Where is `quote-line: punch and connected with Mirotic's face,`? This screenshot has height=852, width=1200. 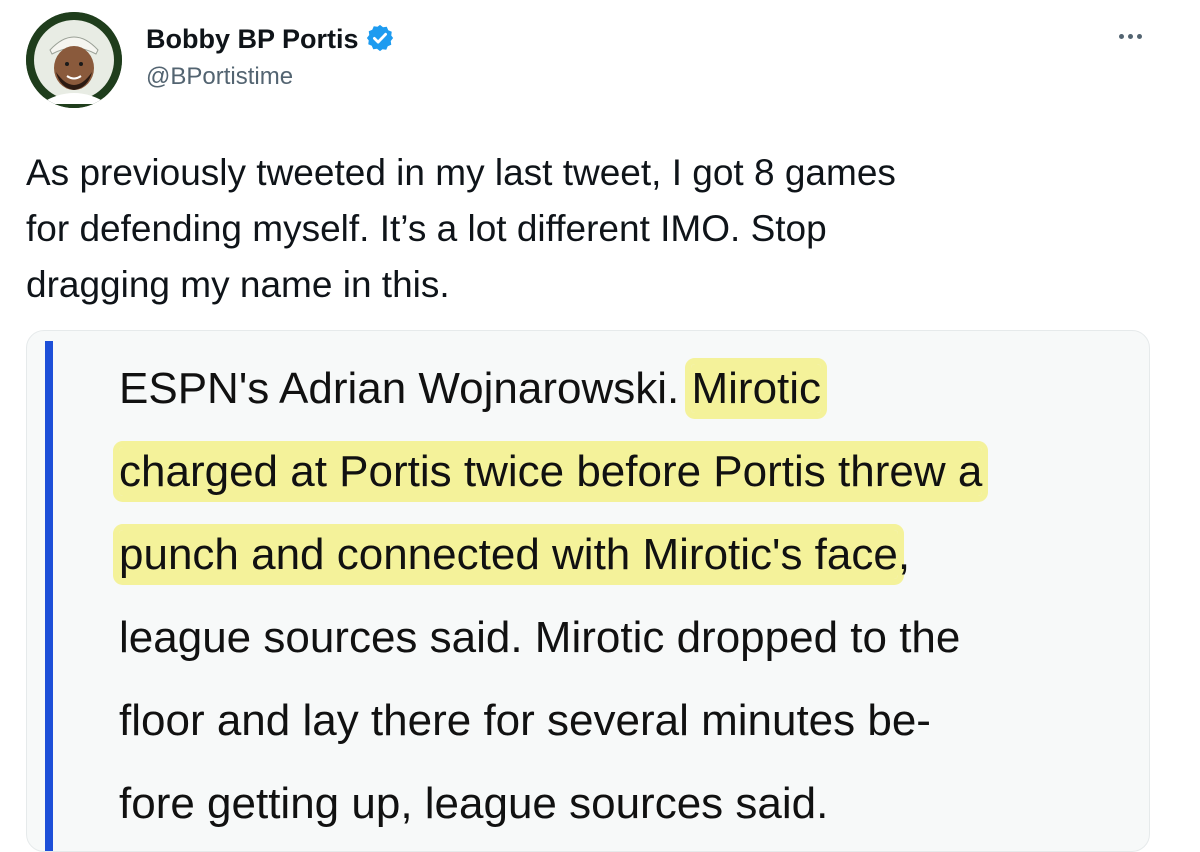 quote-line: punch and connected with Mirotic's face, is located at coordinates (629, 554).